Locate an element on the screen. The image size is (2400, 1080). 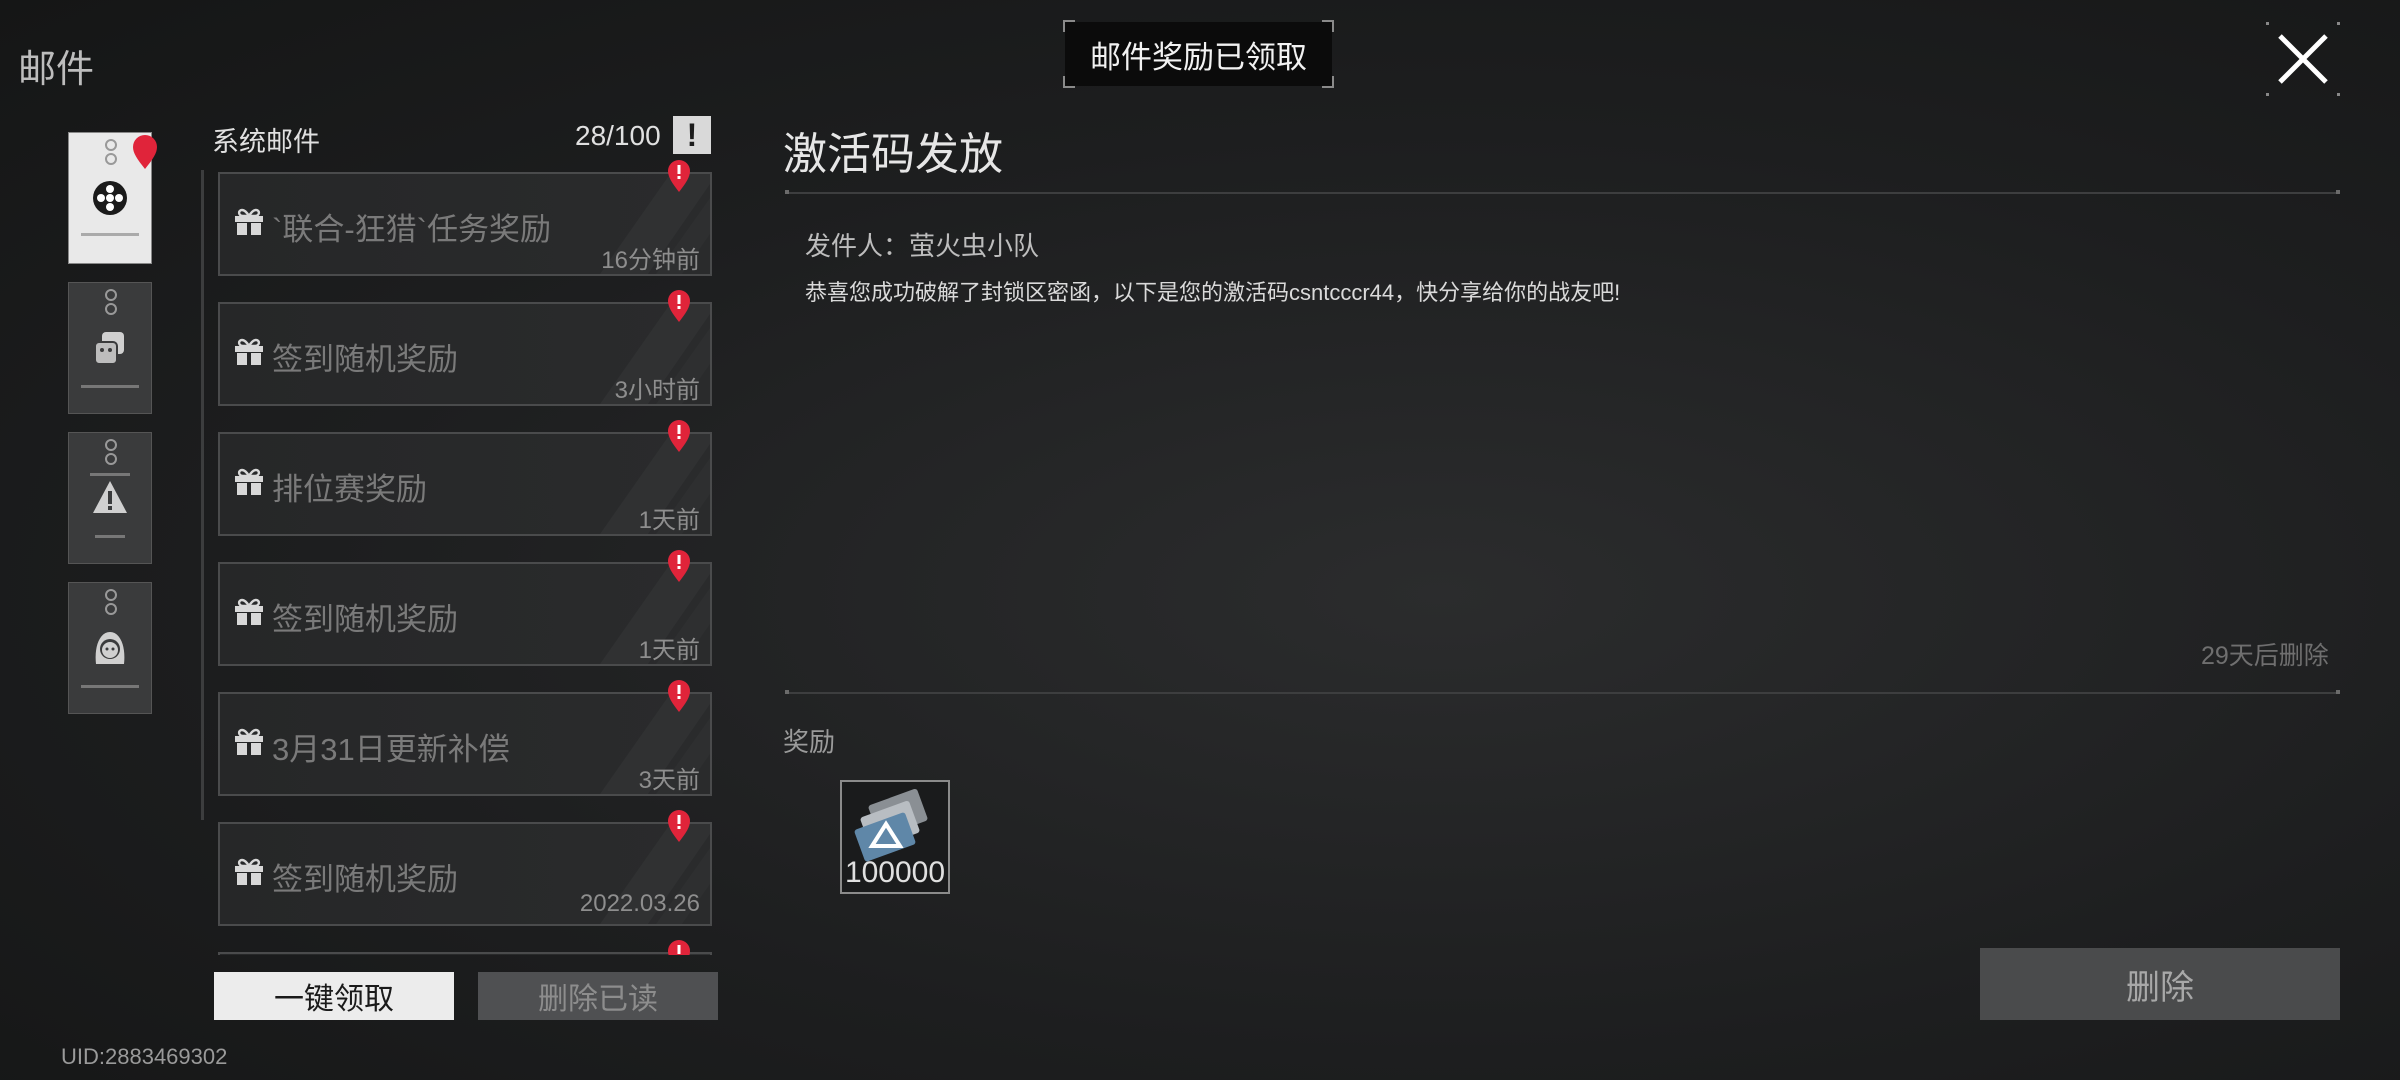
mail-list-item: 签到随机奖励 3小时前 is located at coordinates (465, 348).